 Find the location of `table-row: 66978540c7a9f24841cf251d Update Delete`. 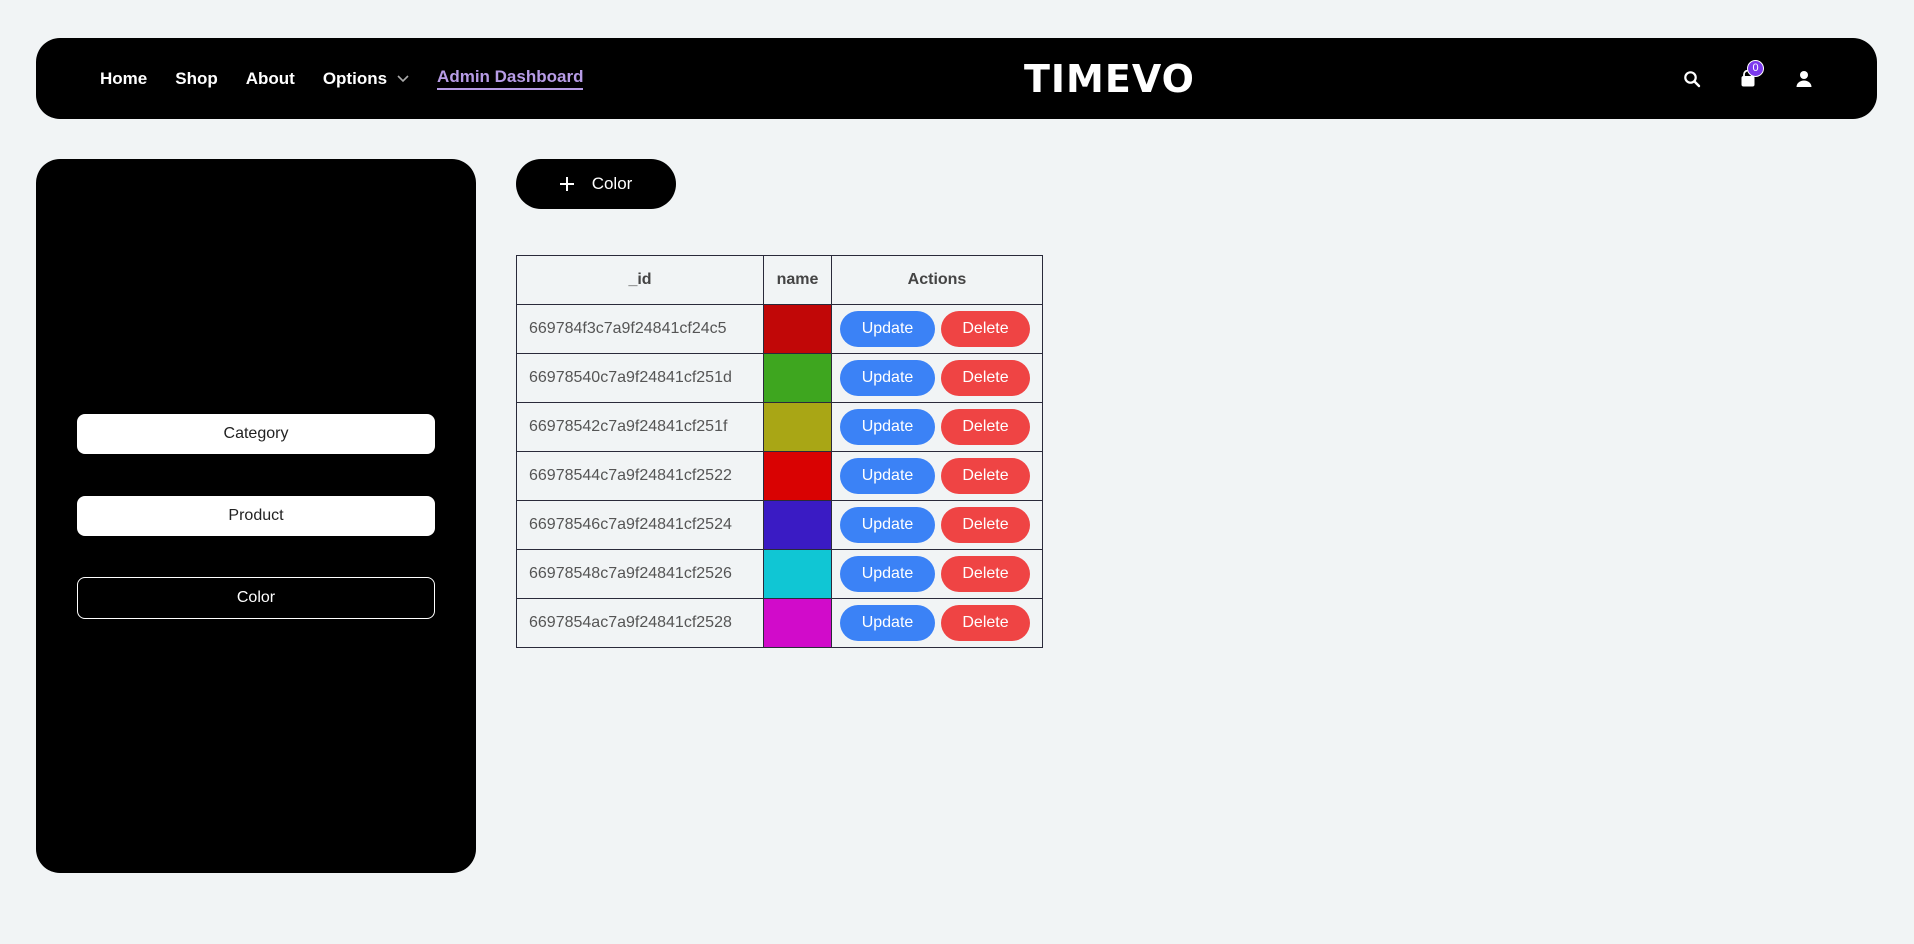

table-row: 66978540c7a9f24841cf251d Update Delete is located at coordinates (779, 378).